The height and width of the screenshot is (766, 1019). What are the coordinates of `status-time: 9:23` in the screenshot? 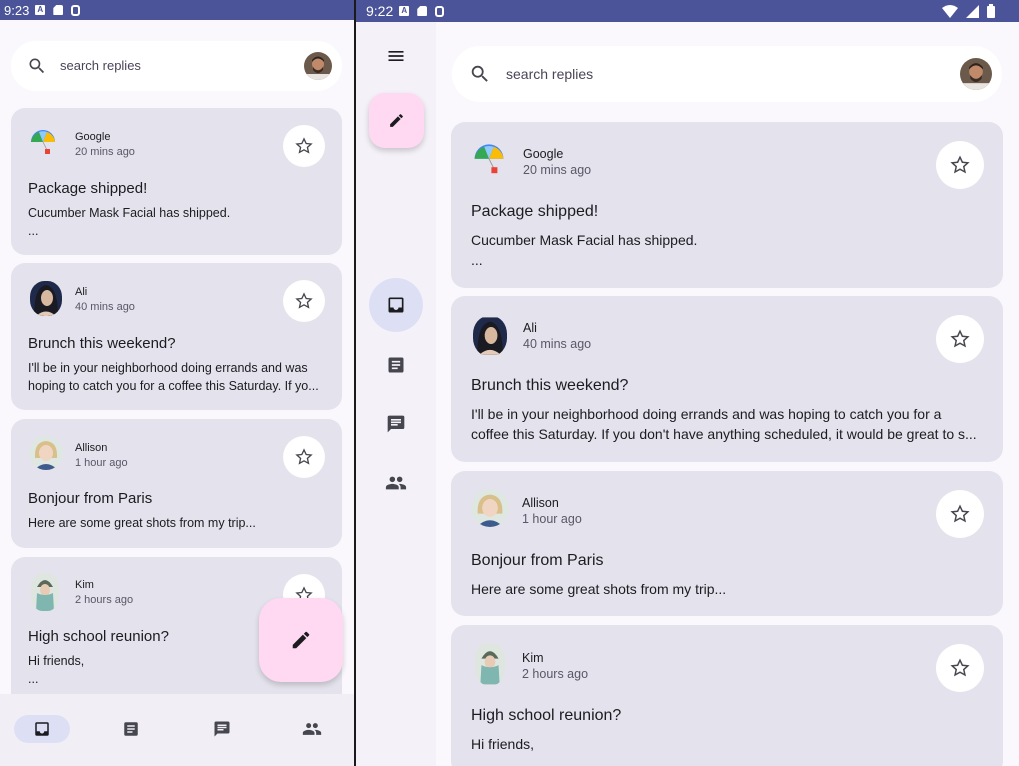 It's located at (17, 10).